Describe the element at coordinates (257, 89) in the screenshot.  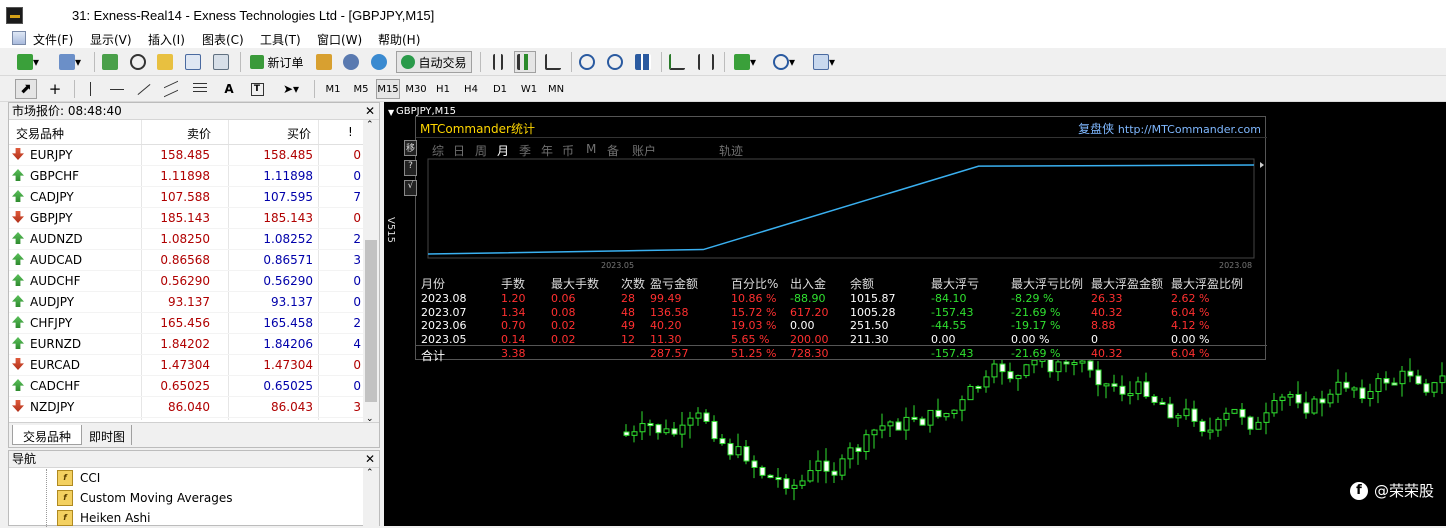
I see `text-label-tool: T` at that location.